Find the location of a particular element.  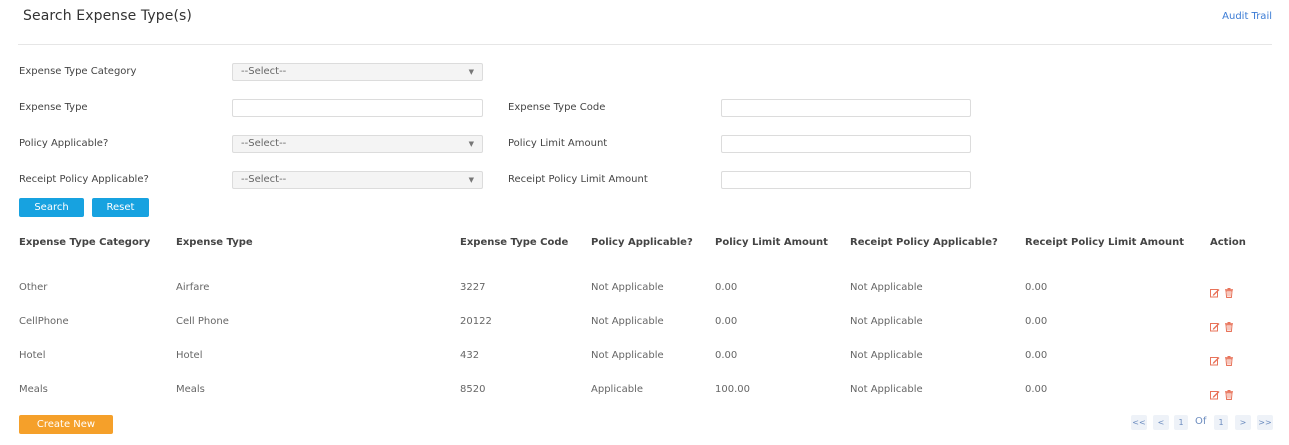

previous-page-button: < is located at coordinates (1161, 422).